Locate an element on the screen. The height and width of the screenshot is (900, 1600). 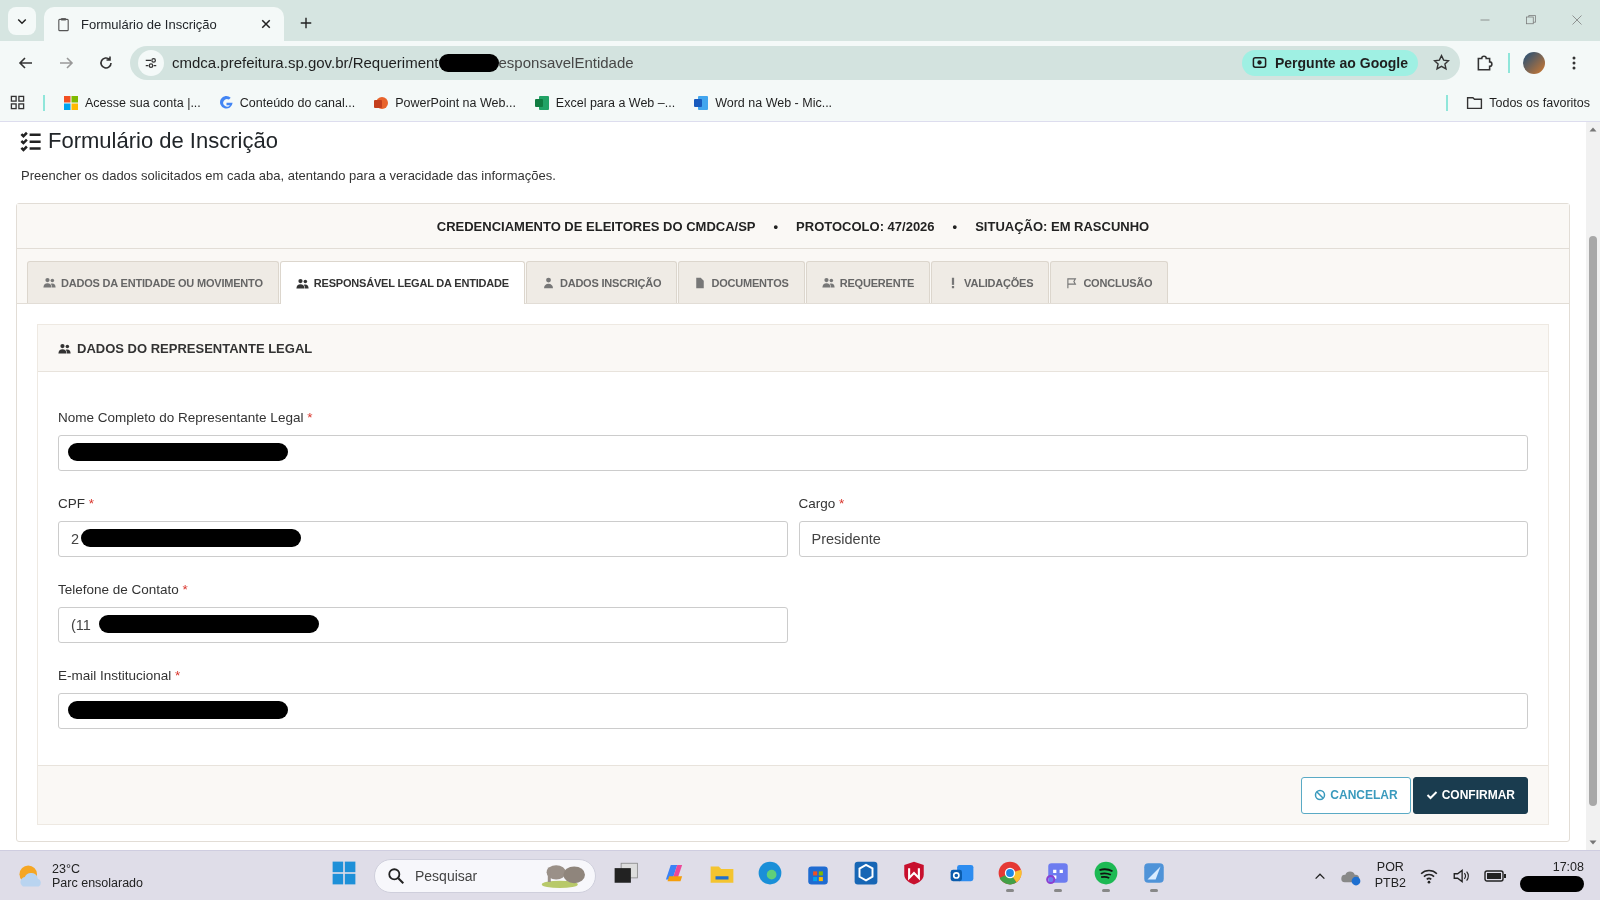
folder-icon is located at coordinates (1475, 102).